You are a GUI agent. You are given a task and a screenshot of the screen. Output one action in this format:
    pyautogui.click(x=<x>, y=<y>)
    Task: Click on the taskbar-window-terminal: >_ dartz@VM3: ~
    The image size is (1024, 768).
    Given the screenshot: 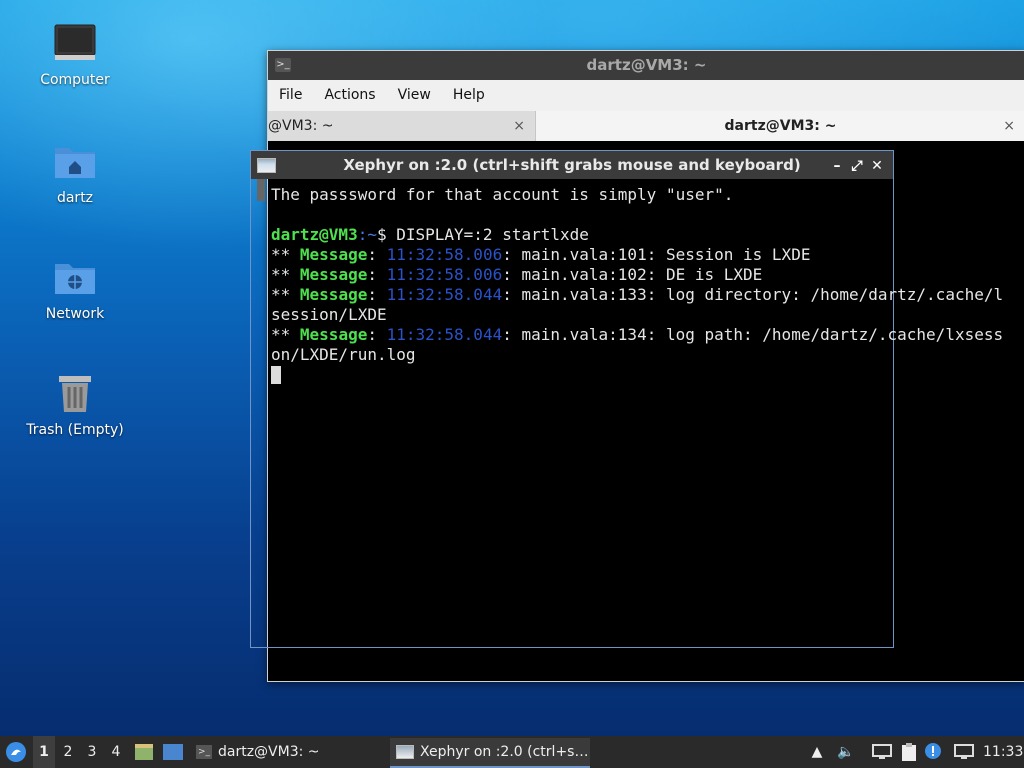 What is the action you would take?
    pyautogui.click(x=287, y=752)
    